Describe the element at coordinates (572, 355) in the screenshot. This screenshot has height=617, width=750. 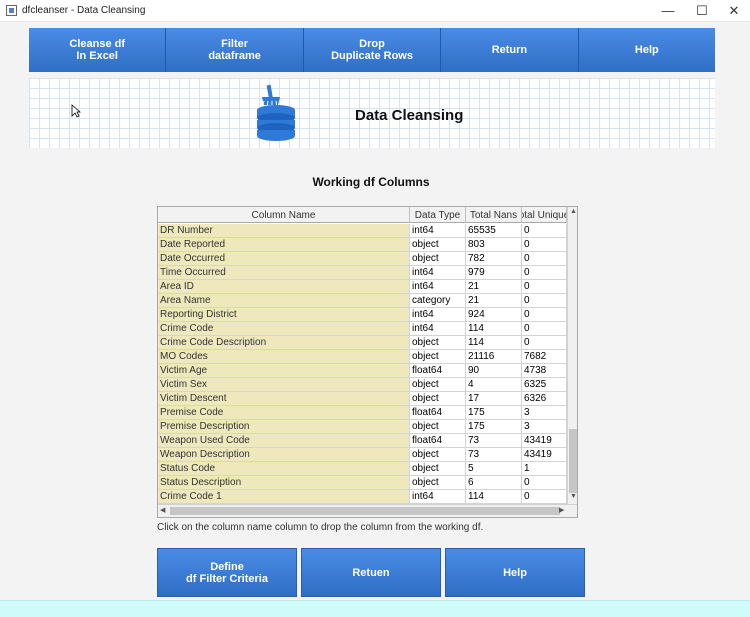
I see `vertical-scrollbar: ▲ ▼` at that location.